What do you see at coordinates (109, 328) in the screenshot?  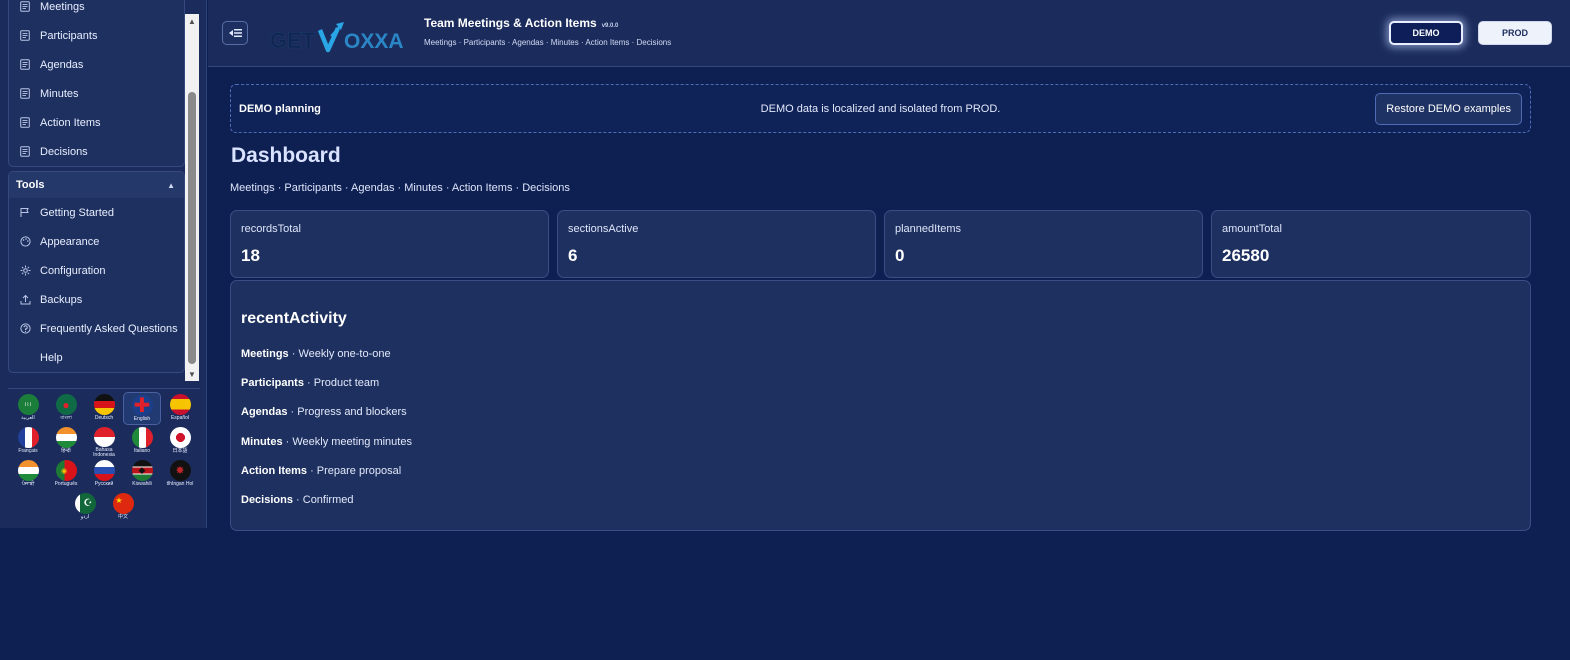 I see `sidebar-item-label: Frequently Asked Questions` at bounding box center [109, 328].